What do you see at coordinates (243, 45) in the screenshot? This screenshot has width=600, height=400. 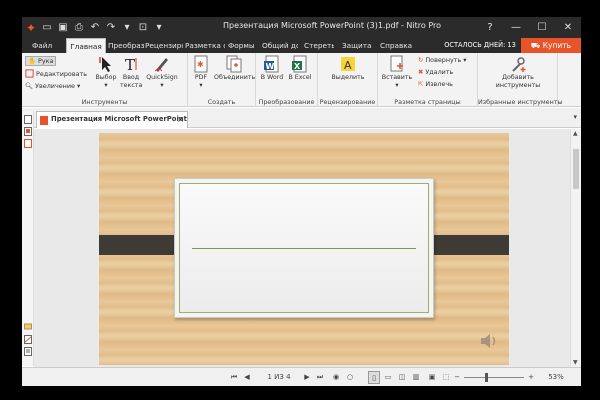 I see `tab-forms: Формы` at bounding box center [243, 45].